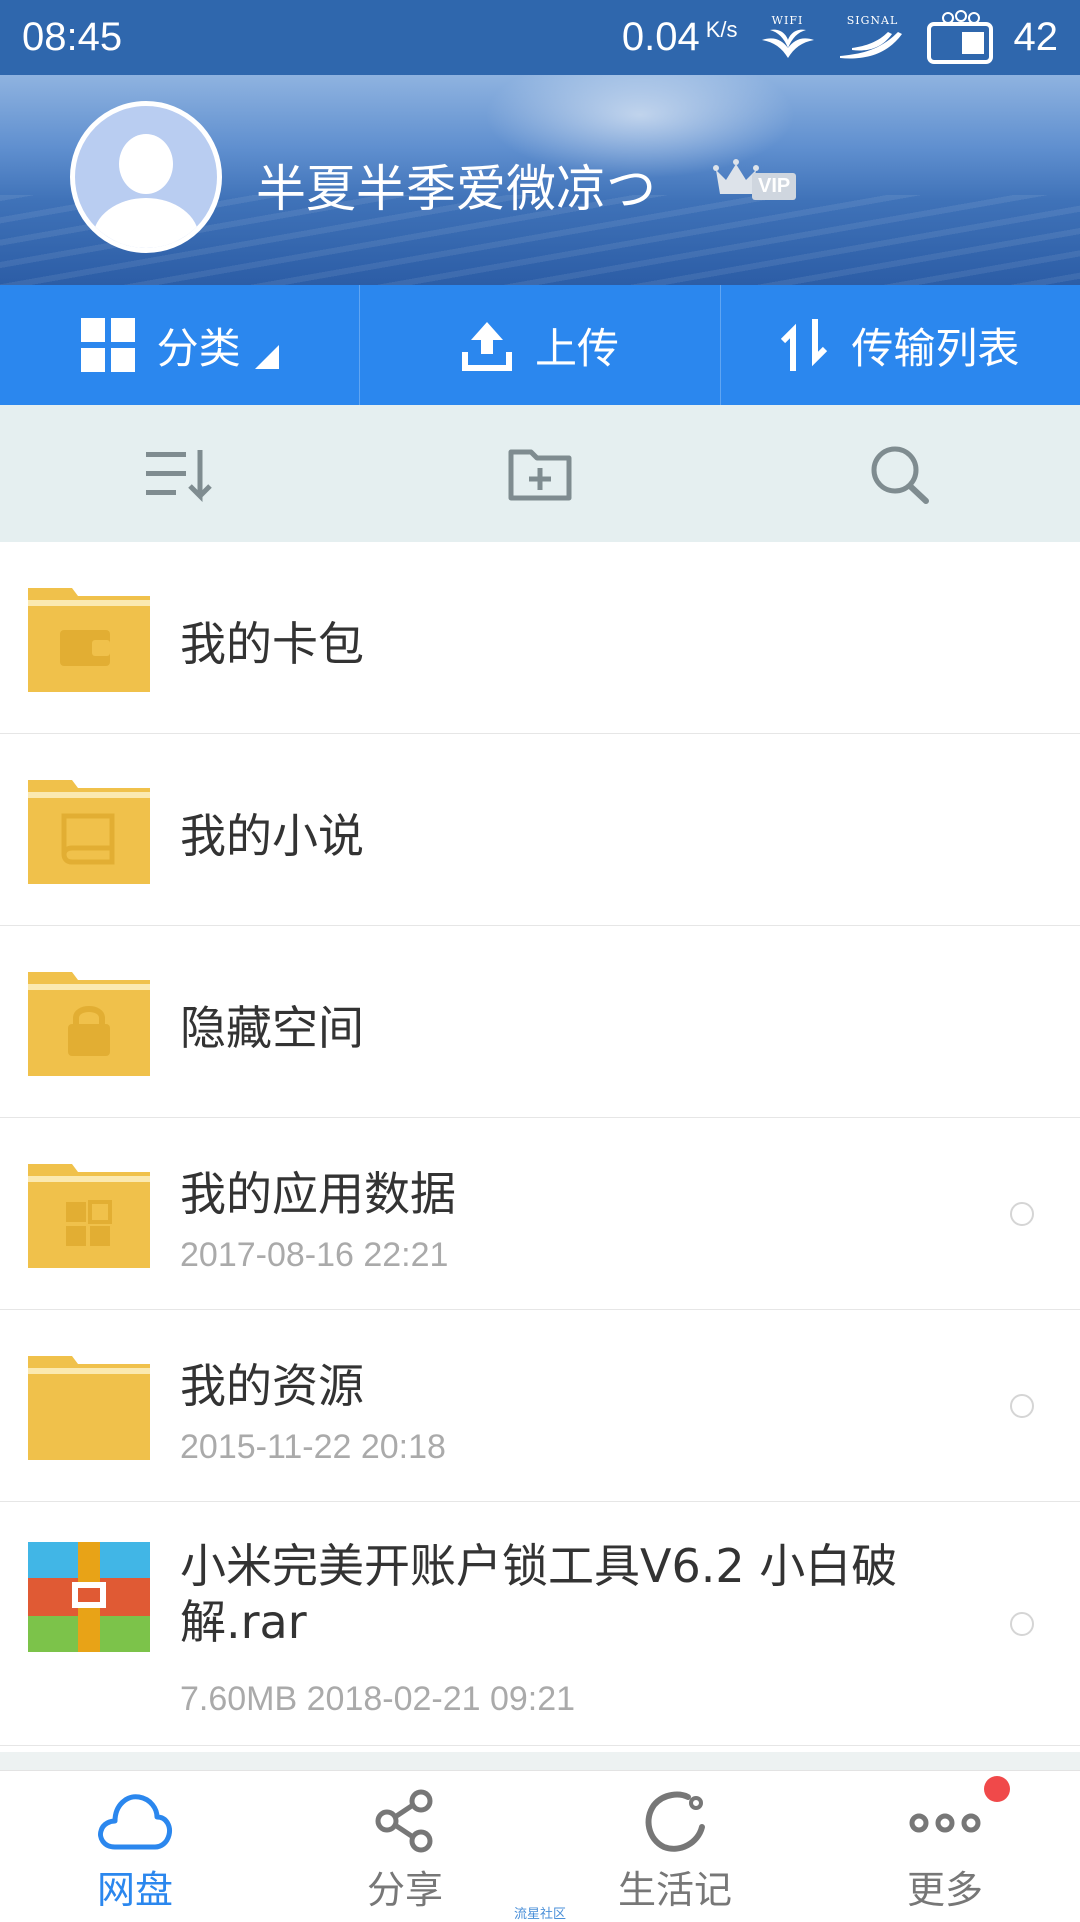 Image resolution: width=1080 pixels, height=1922 pixels. Describe the element at coordinates (89, 1024) in the screenshot. I see `lock-folder-icon` at that location.